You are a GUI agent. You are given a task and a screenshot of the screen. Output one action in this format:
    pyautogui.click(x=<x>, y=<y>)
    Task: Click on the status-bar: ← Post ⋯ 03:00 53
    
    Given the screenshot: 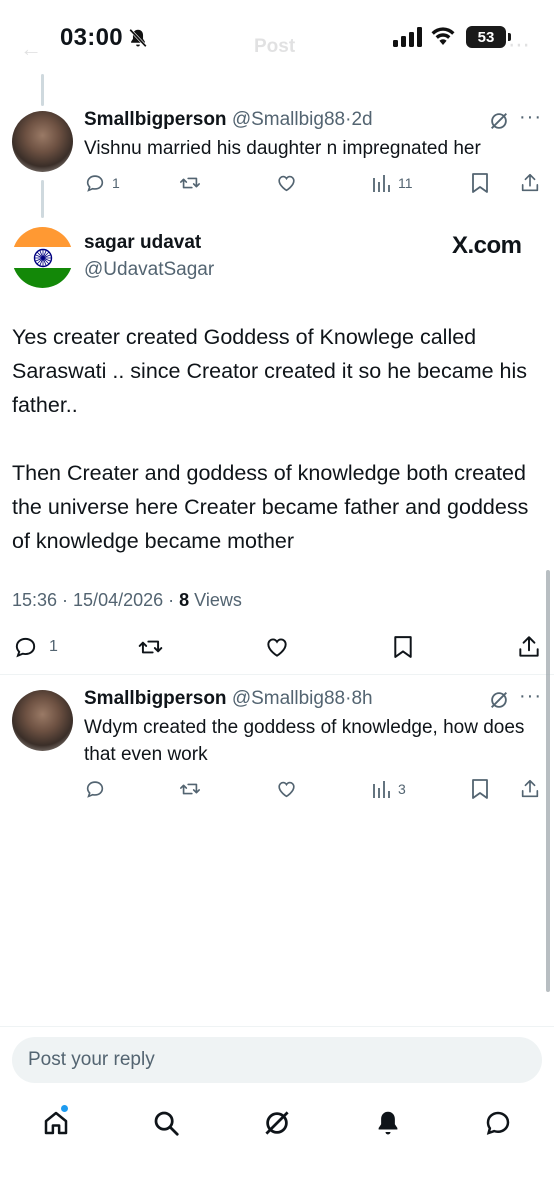 What is the action you would take?
    pyautogui.click(x=277, y=37)
    